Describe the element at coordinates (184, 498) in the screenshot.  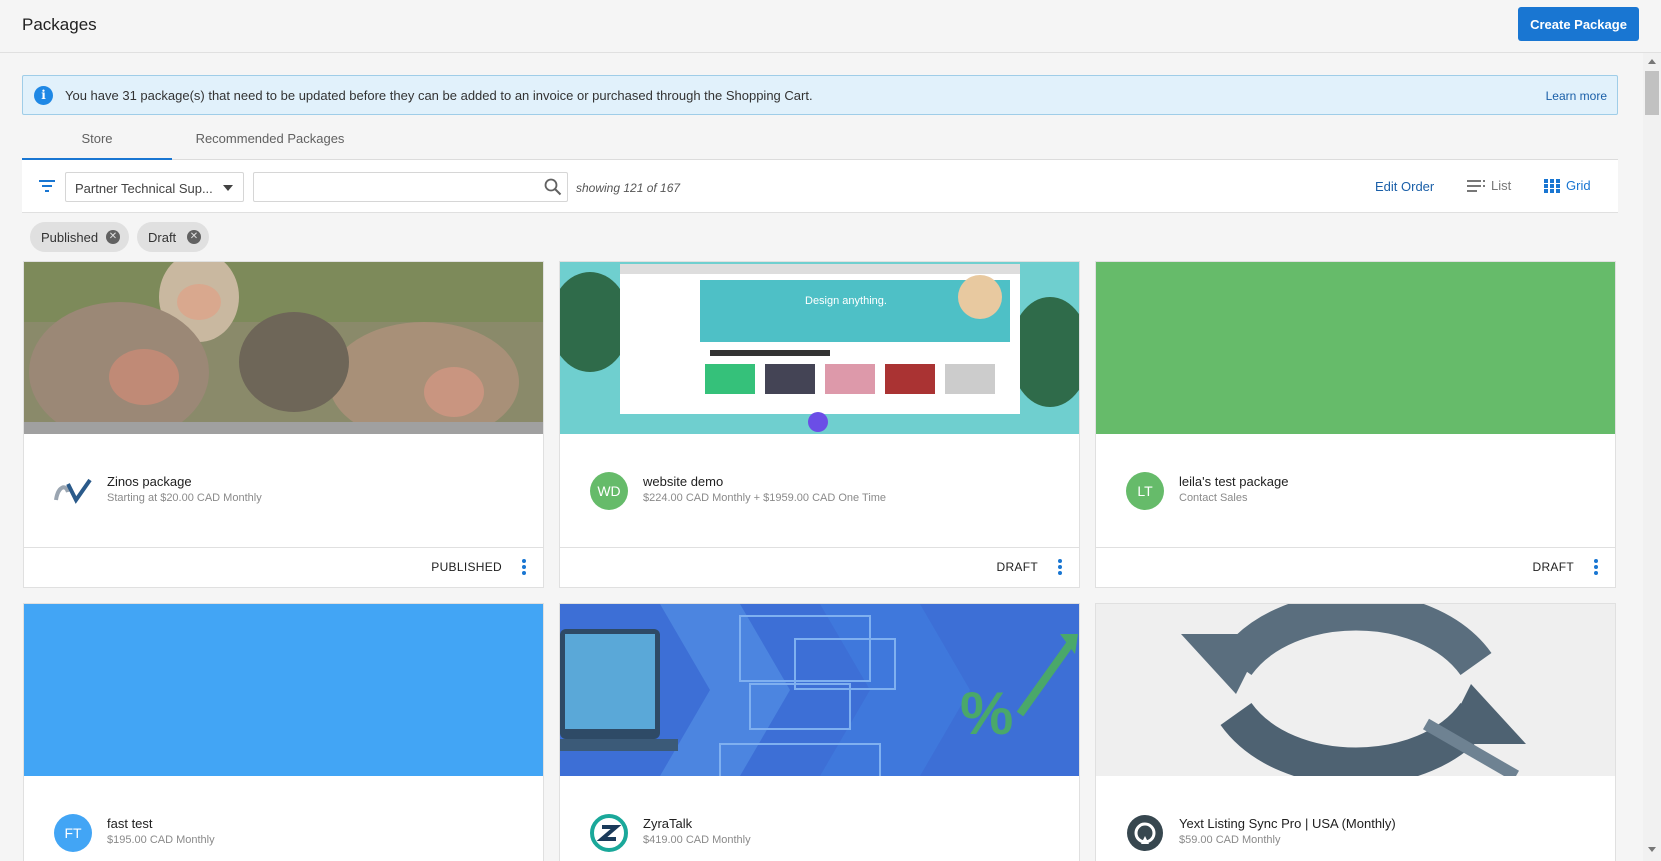
I see `package-price: Starting at $20.00 CAD Monthly` at that location.